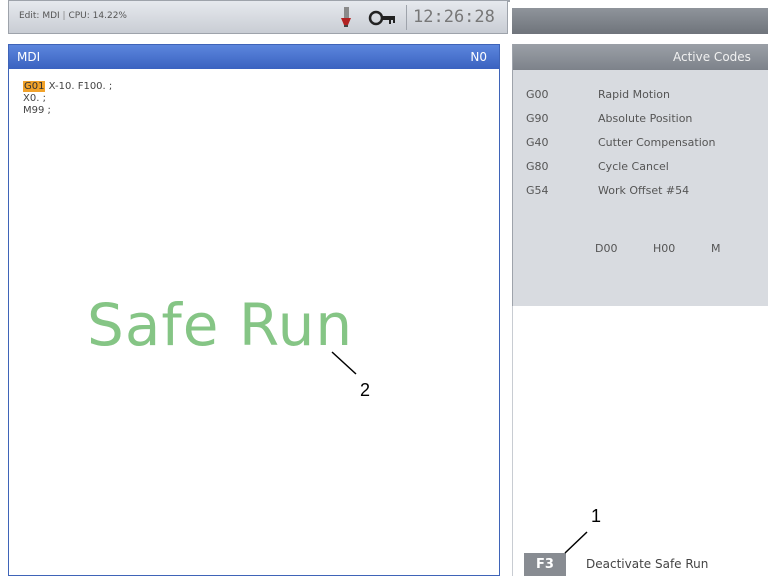 The image size is (768, 576). What do you see at coordinates (537, 190) in the screenshot?
I see `g-code: G54` at bounding box center [537, 190].